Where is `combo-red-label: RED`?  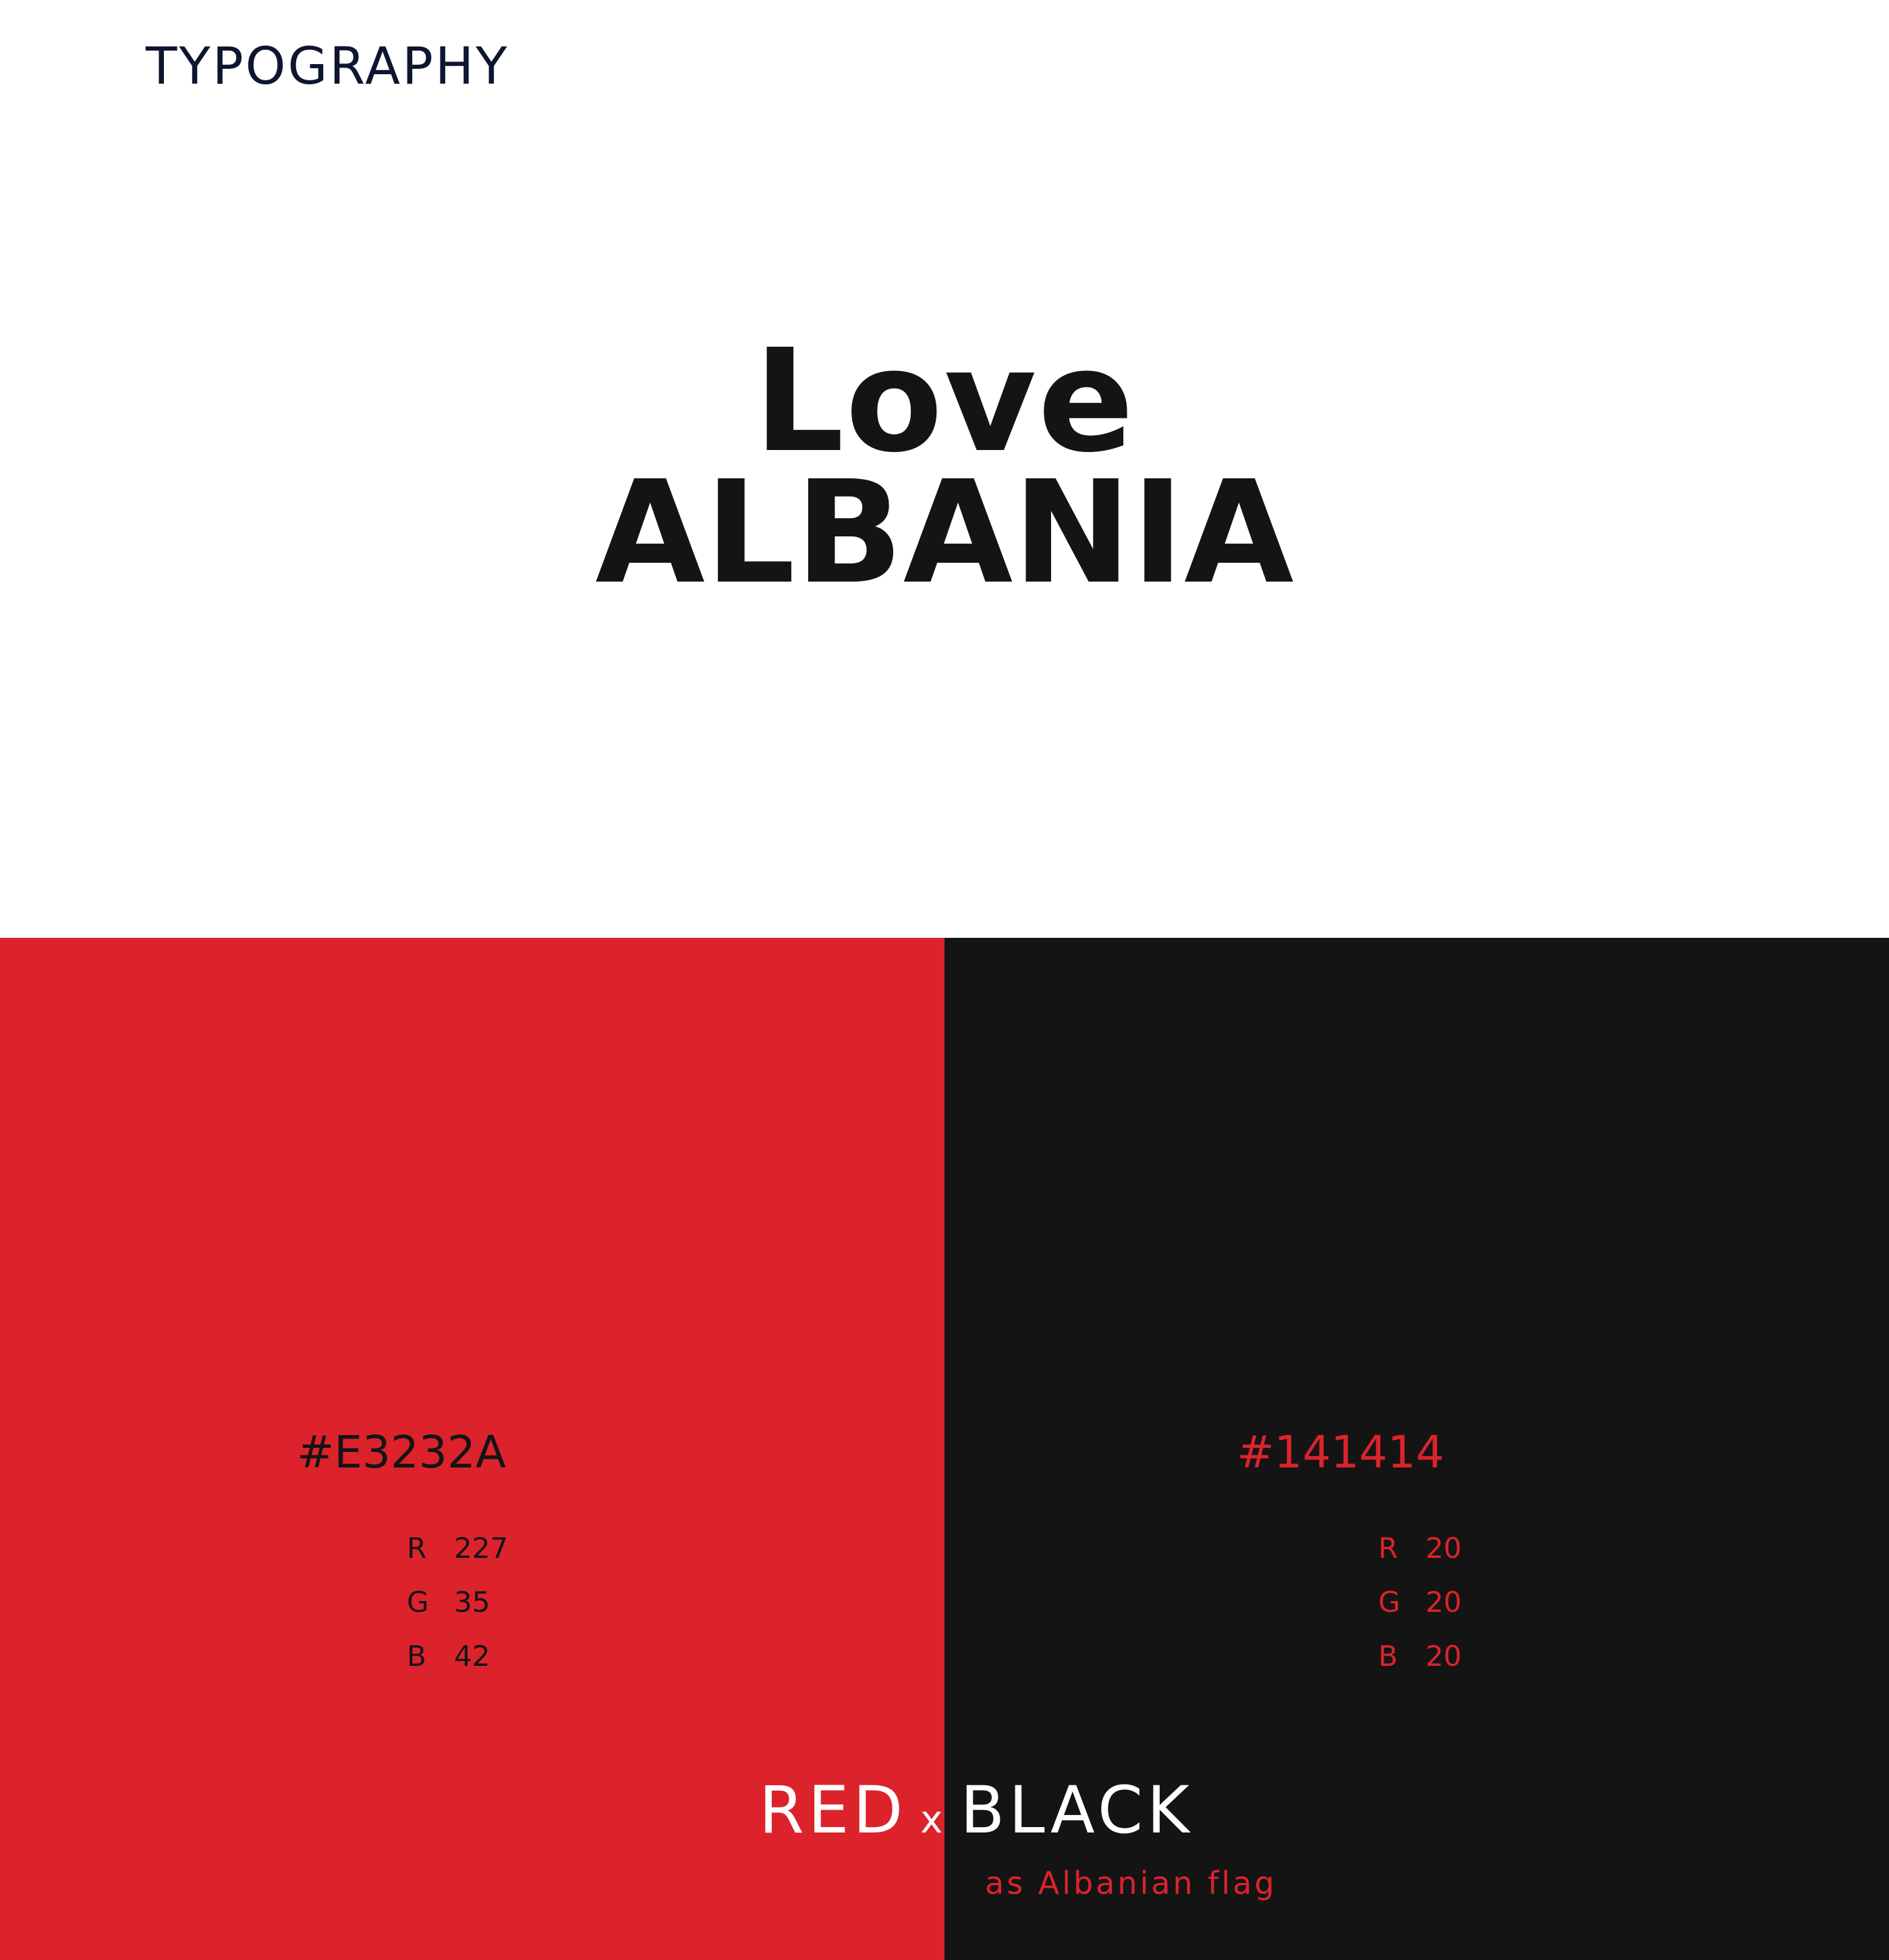
combo-red-label: RED is located at coordinates (833, 1810).